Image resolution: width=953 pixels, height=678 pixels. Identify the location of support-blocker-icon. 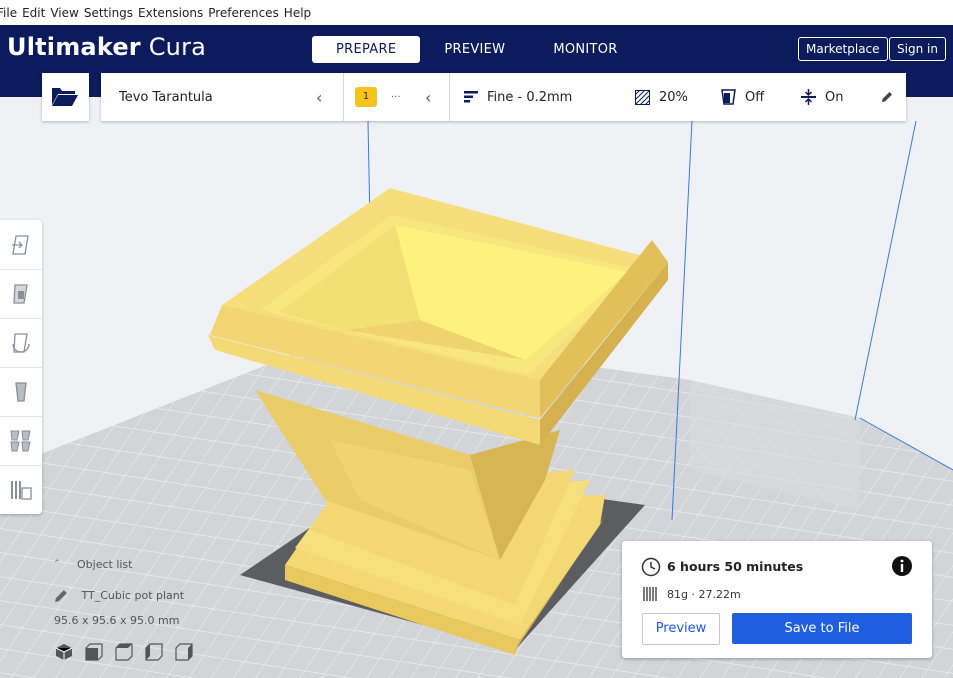
(21, 490).